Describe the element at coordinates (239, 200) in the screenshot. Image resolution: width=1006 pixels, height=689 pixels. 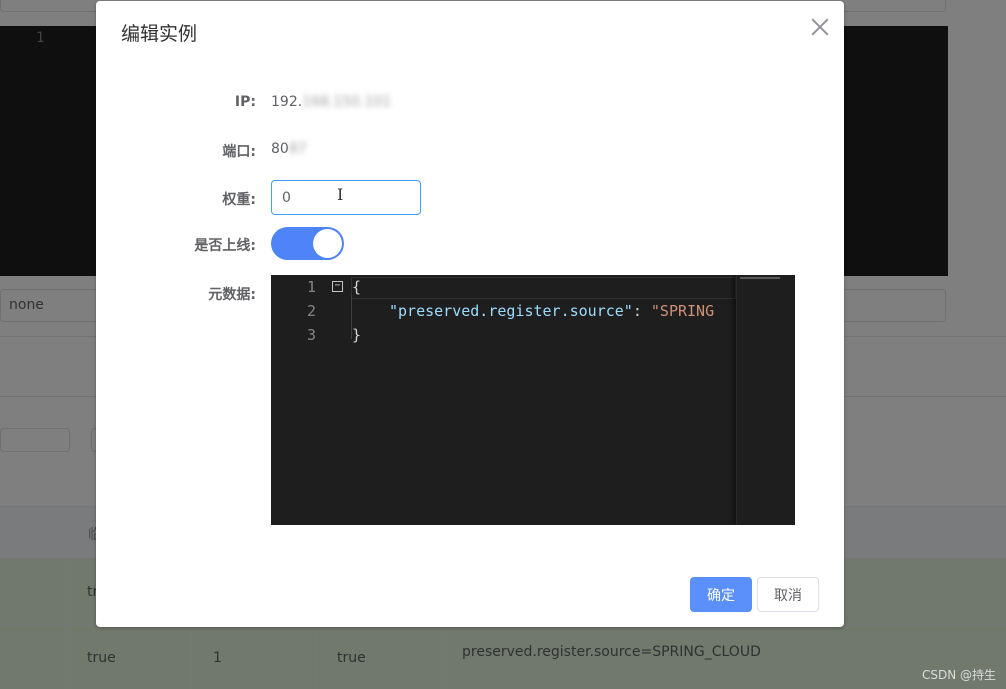
I see `weight-label: 权重:` at that location.